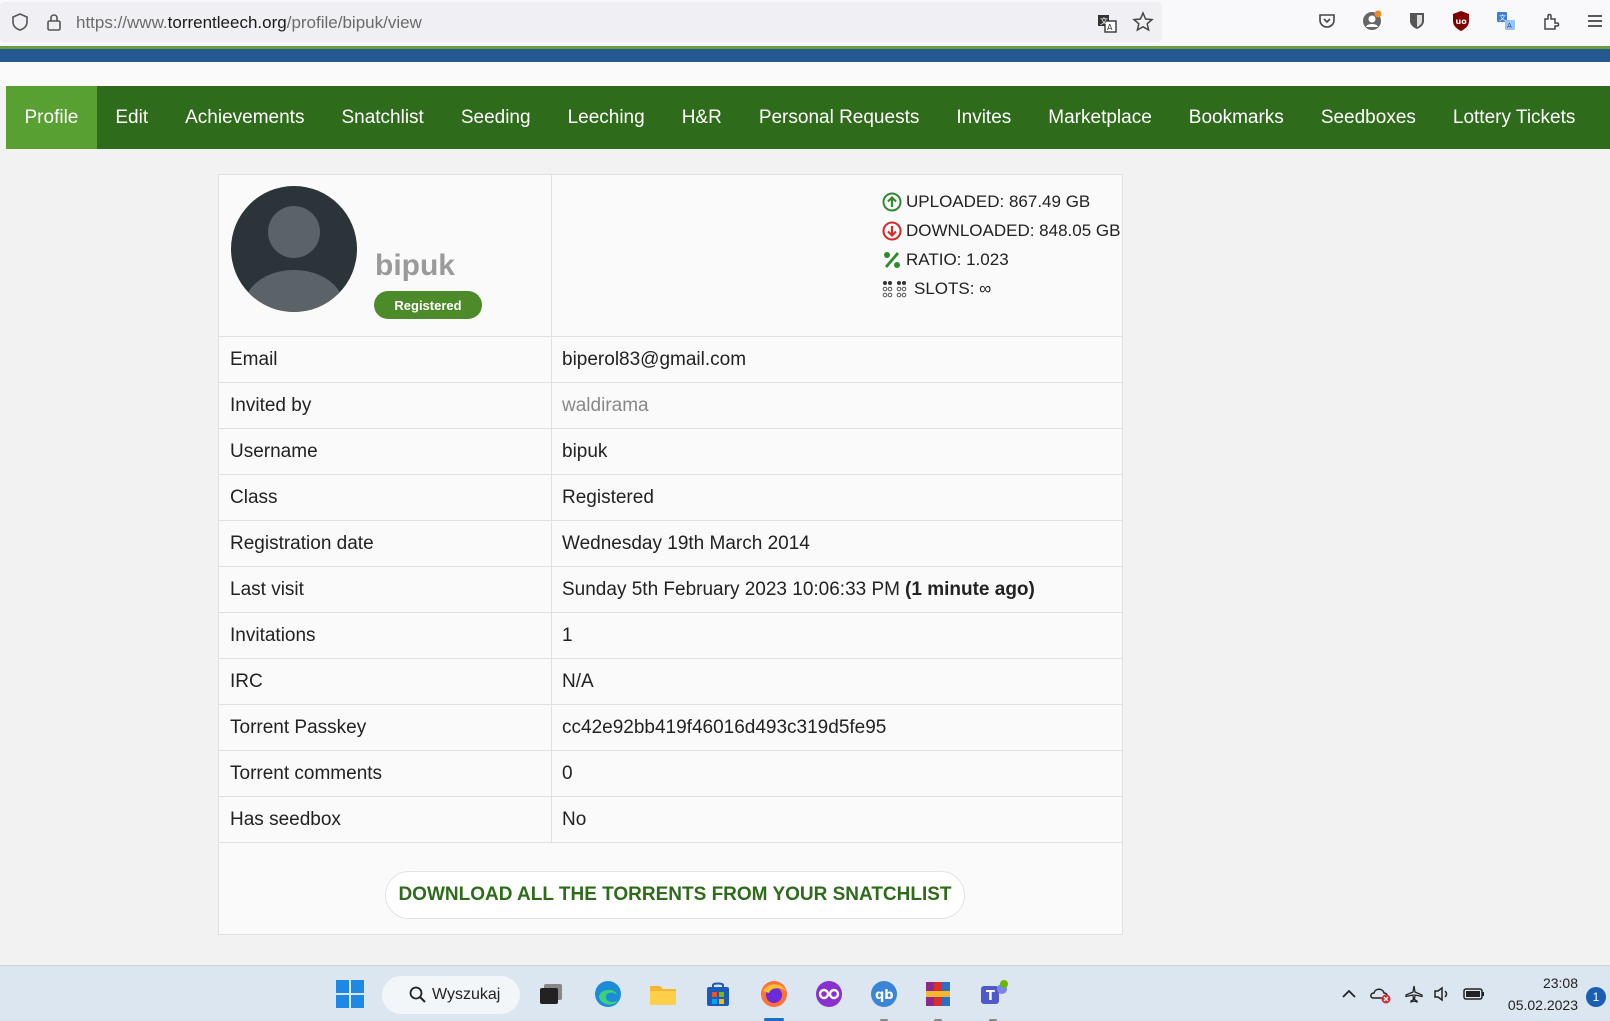 The width and height of the screenshot is (1610, 1021). What do you see at coordinates (385, 773) in the screenshot?
I see `row-label: Torrent comments` at bounding box center [385, 773].